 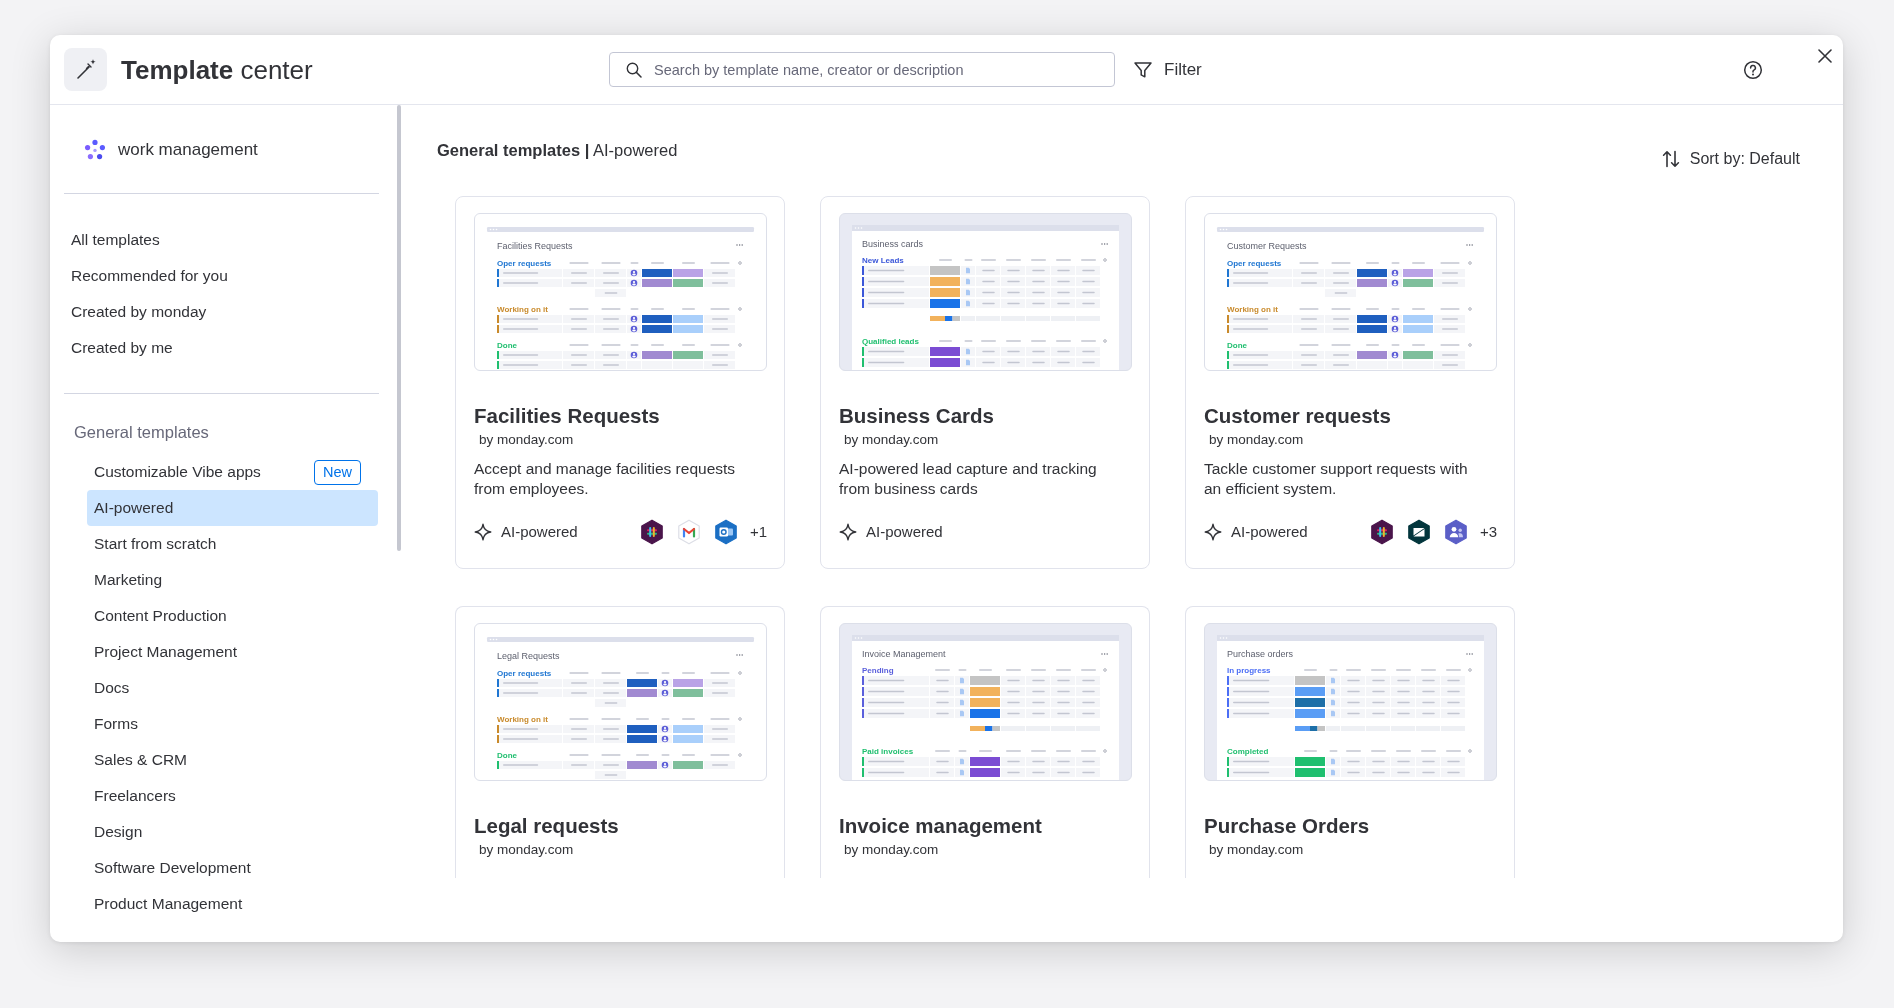 I want to click on template-card: Business cards New Leads Qualified leads Business Cards by monday.com AI-powered lead capture and tracking from business cards AI-powered, so click(x=985, y=382).